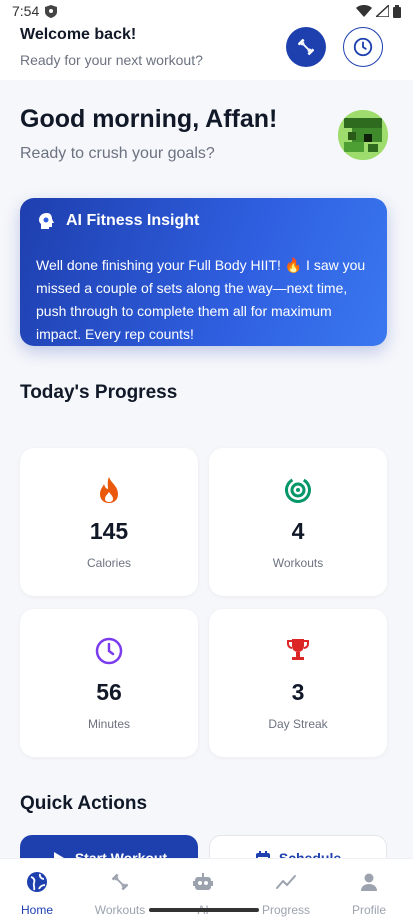  I want to click on trophy-icon, so click(298, 649).